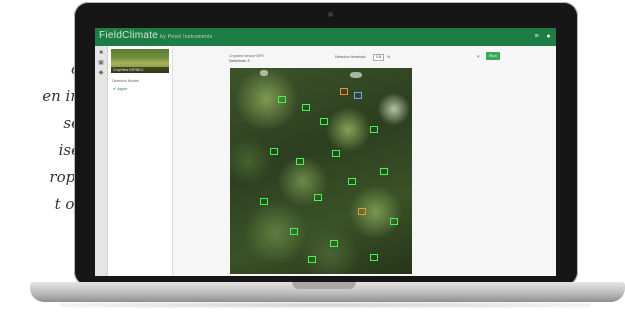 This screenshot has height=324, width=625. I want to click on caption-text: o en in se ise rop, t of, so click(40, 137).